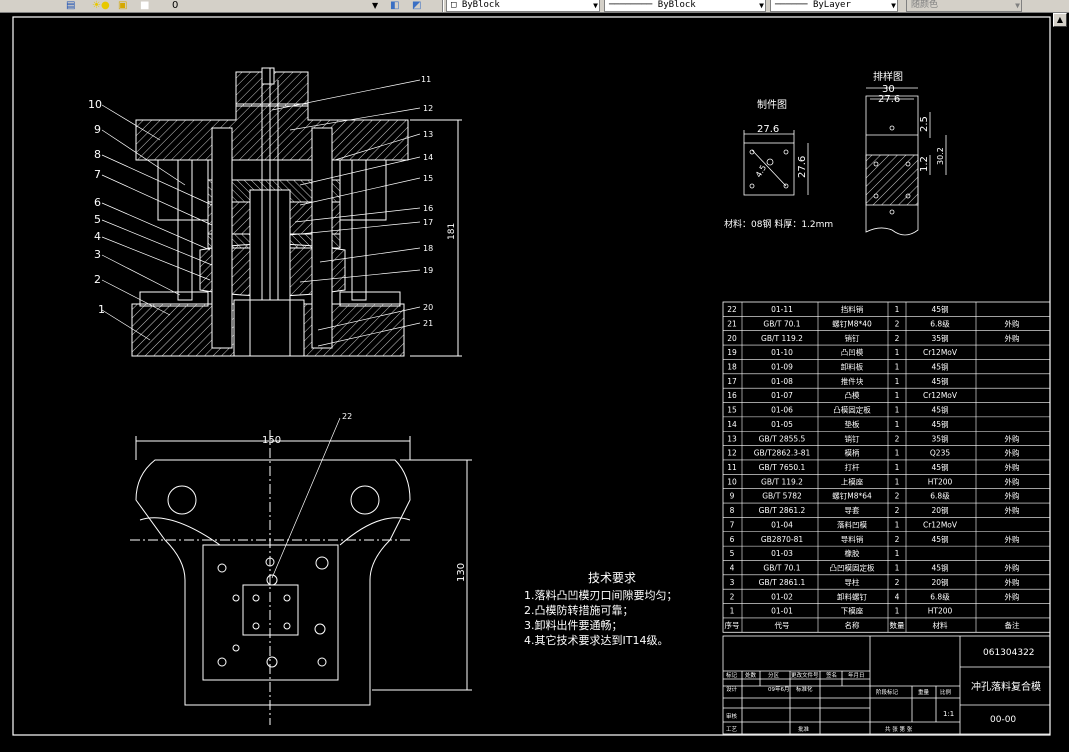  I want to click on bom-cell: 3, so click(732, 582).